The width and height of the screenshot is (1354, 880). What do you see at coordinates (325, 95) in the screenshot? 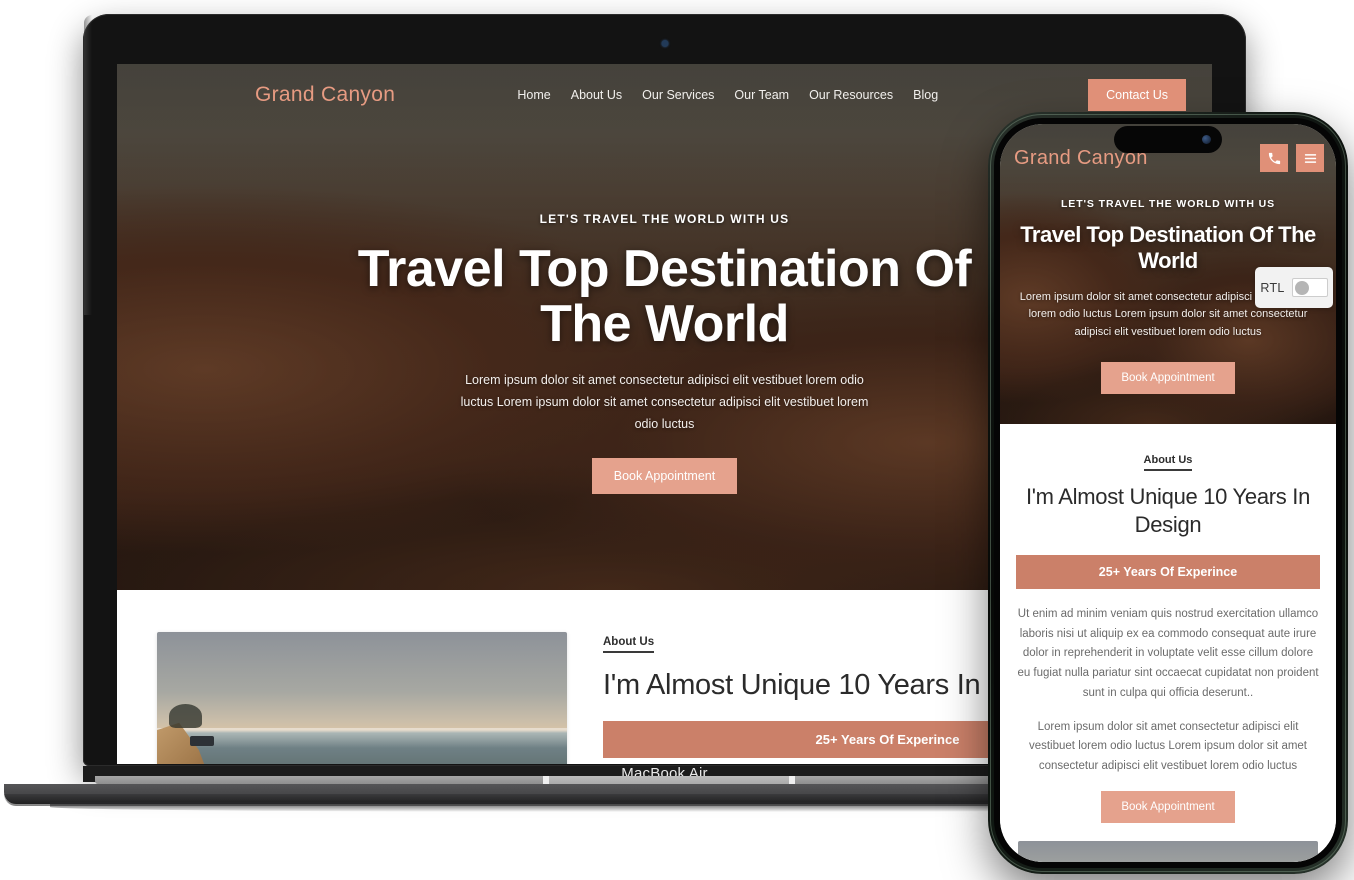
I see `site-brand-logo: Grand Canyon` at bounding box center [325, 95].